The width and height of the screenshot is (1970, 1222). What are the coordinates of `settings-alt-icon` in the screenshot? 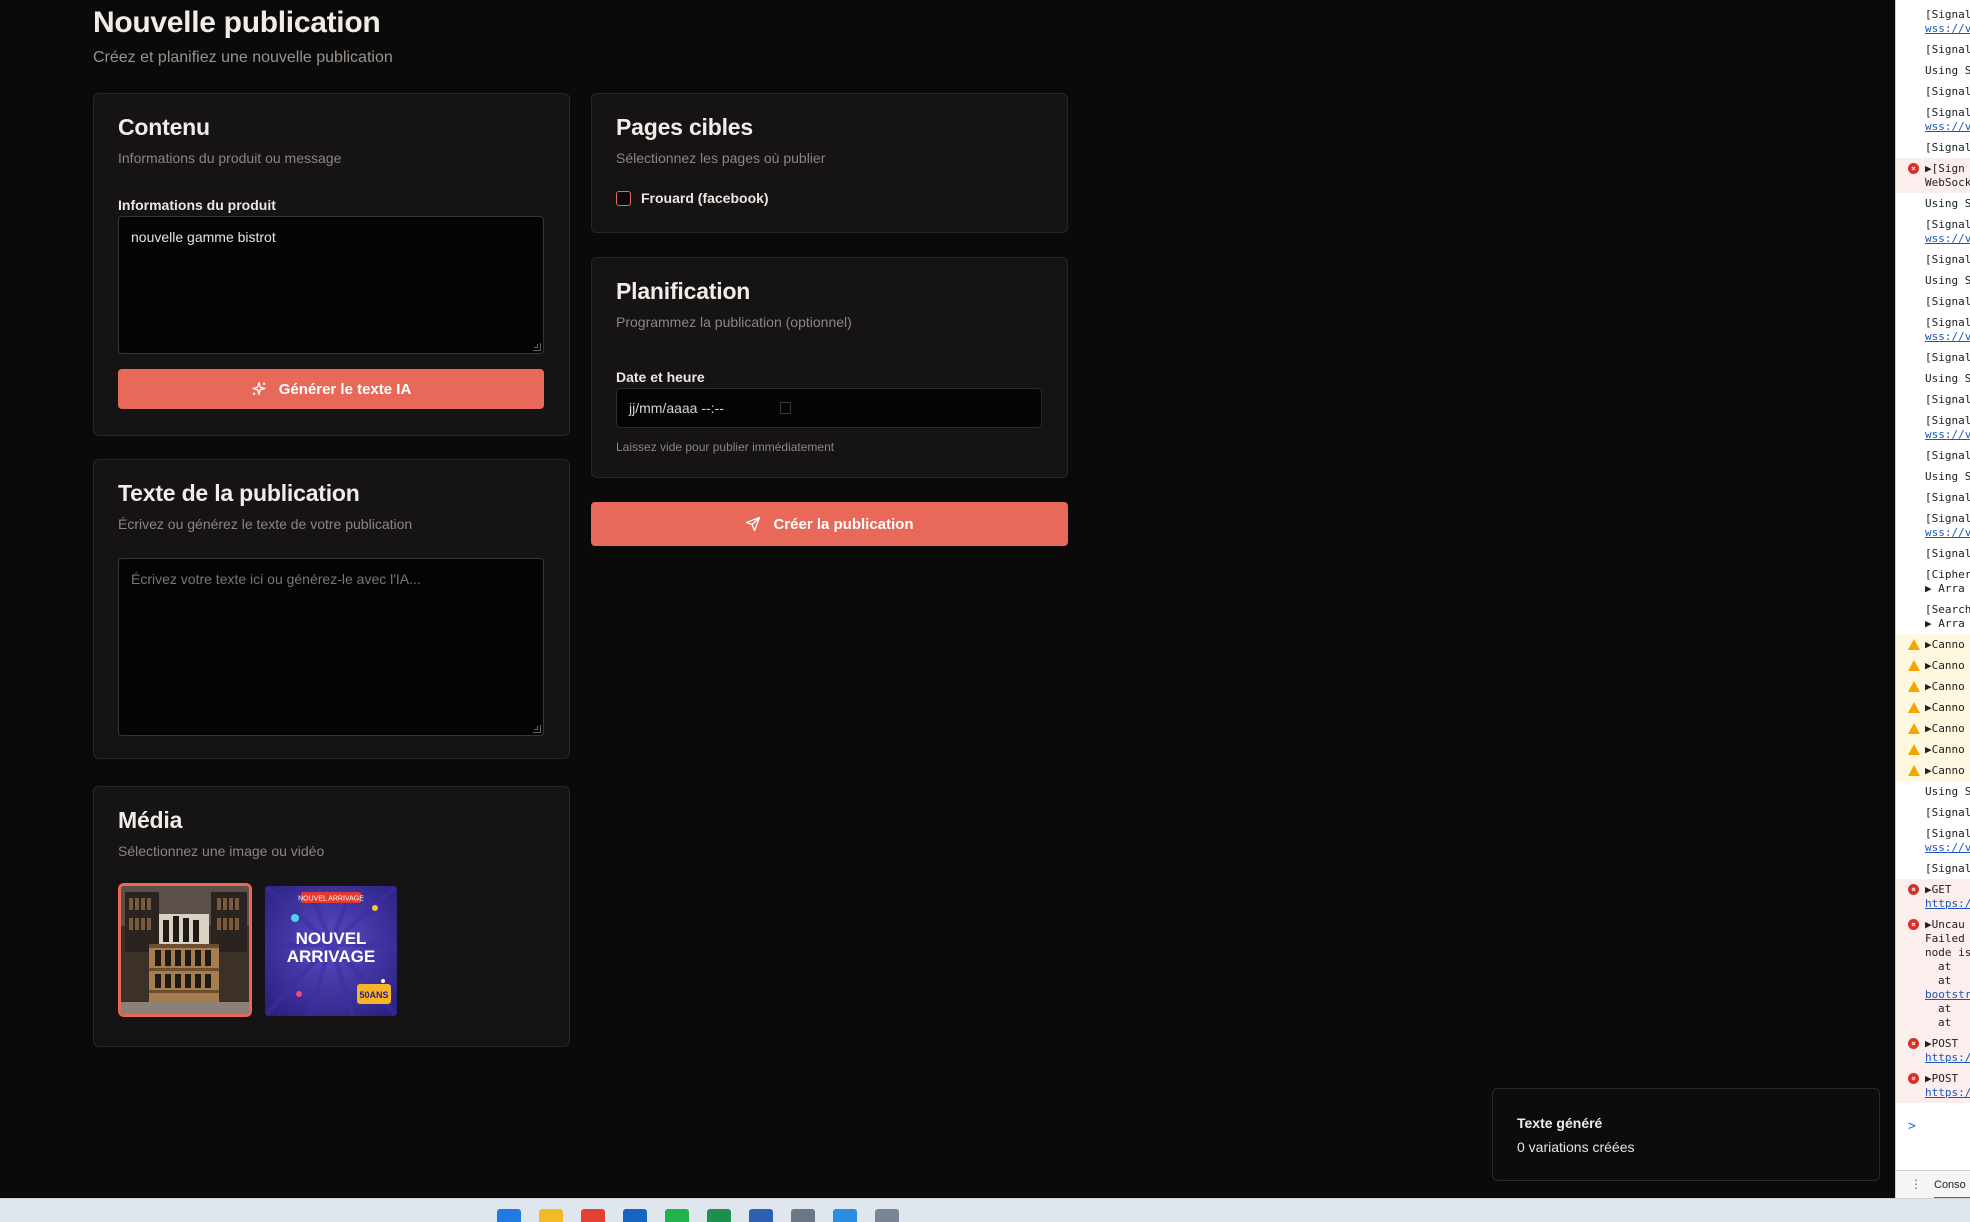 It's located at (887, 1215).